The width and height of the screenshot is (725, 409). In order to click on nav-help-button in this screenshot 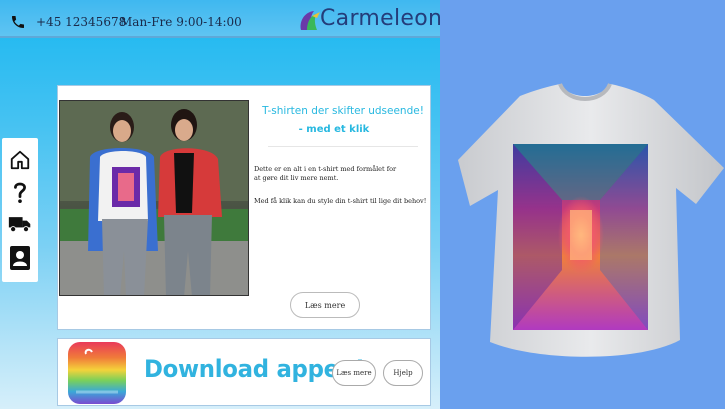, I will do `click(20, 192)`.